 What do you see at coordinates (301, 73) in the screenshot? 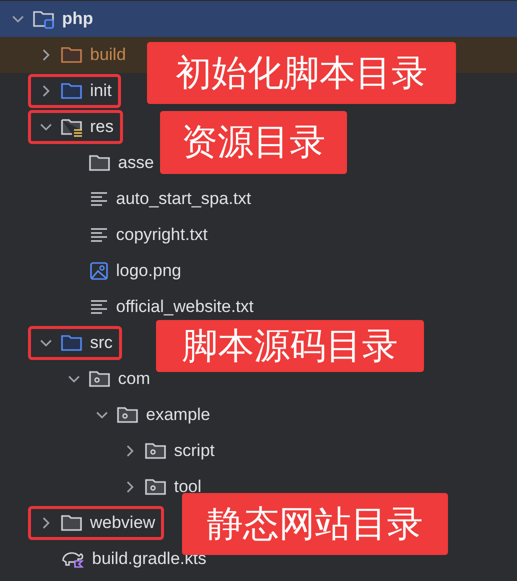
I see `callout-tooltip: 初始化脚本目录` at bounding box center [301, 73].